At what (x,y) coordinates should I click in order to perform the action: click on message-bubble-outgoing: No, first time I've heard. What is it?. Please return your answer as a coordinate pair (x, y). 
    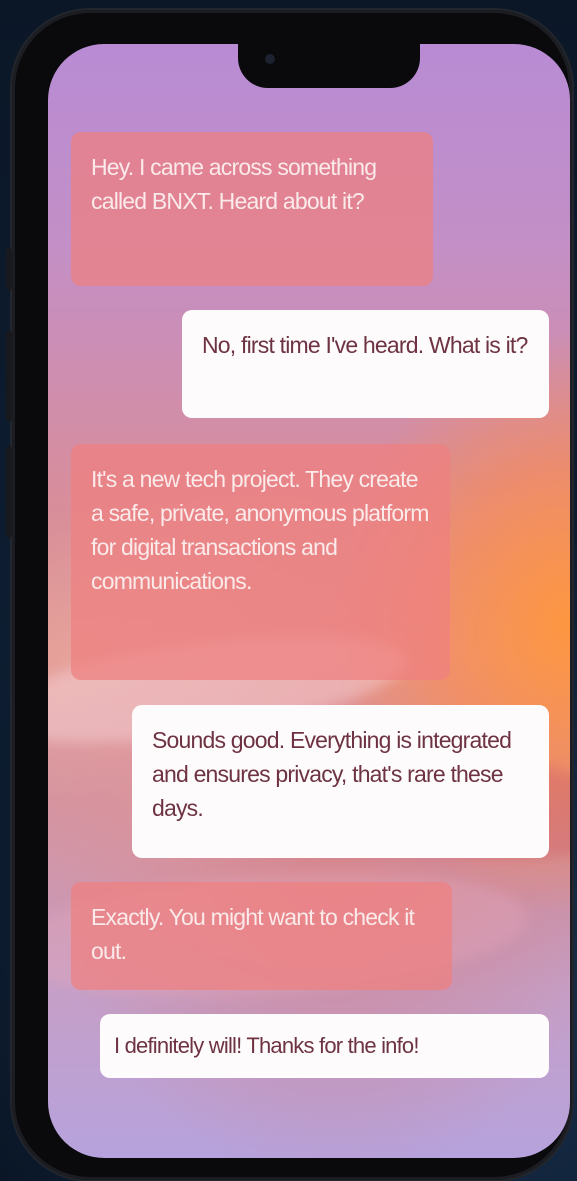
    Looking at the image, I should click on (365, 364).